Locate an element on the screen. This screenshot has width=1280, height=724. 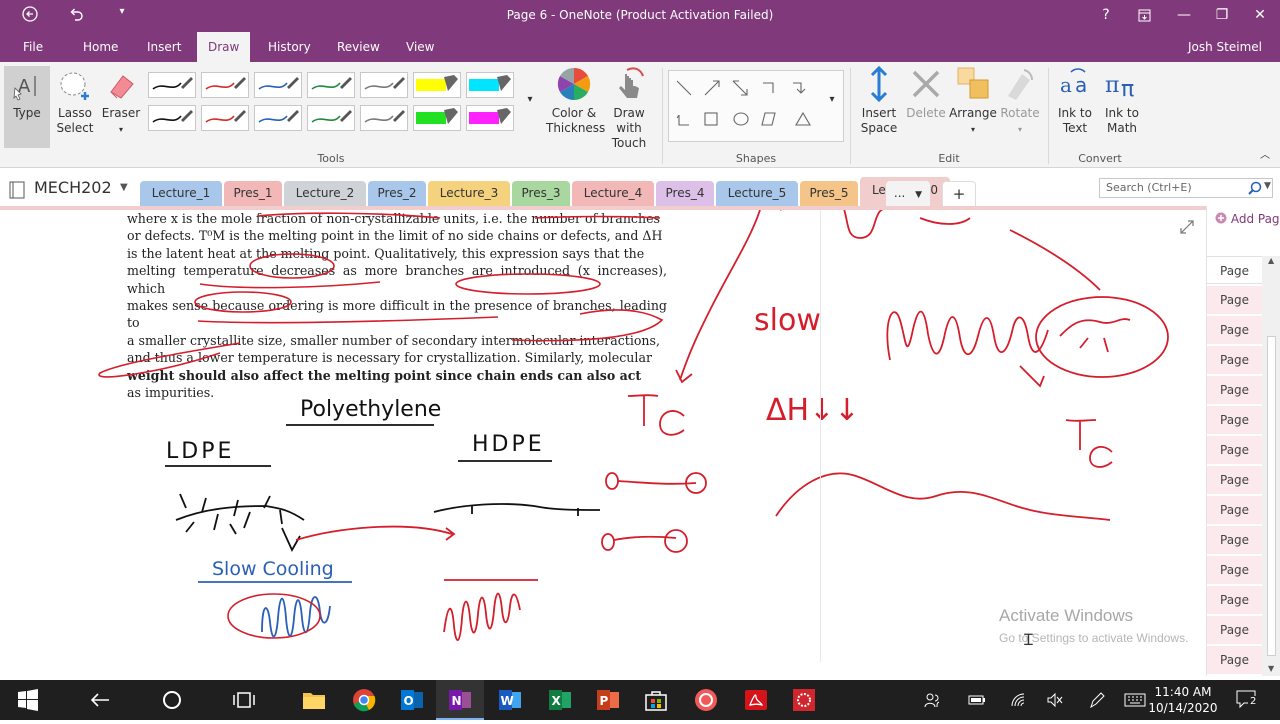
lasso-select-button: Lasso Select is located at coordinates (75, 107).